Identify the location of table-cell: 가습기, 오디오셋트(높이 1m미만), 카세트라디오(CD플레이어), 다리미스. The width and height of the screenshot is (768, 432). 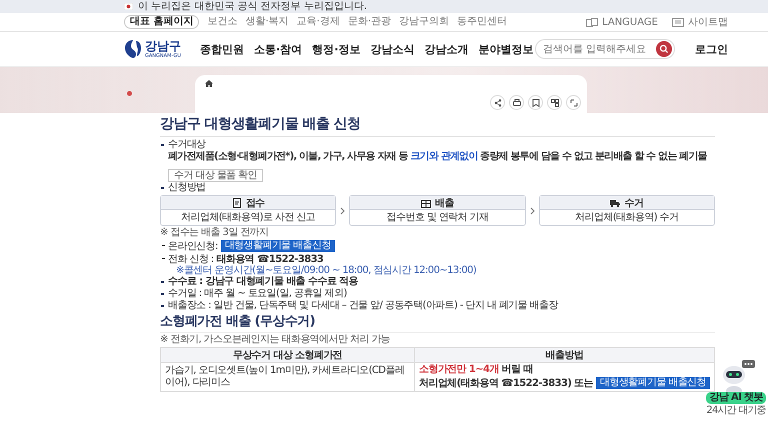
(287, 377).